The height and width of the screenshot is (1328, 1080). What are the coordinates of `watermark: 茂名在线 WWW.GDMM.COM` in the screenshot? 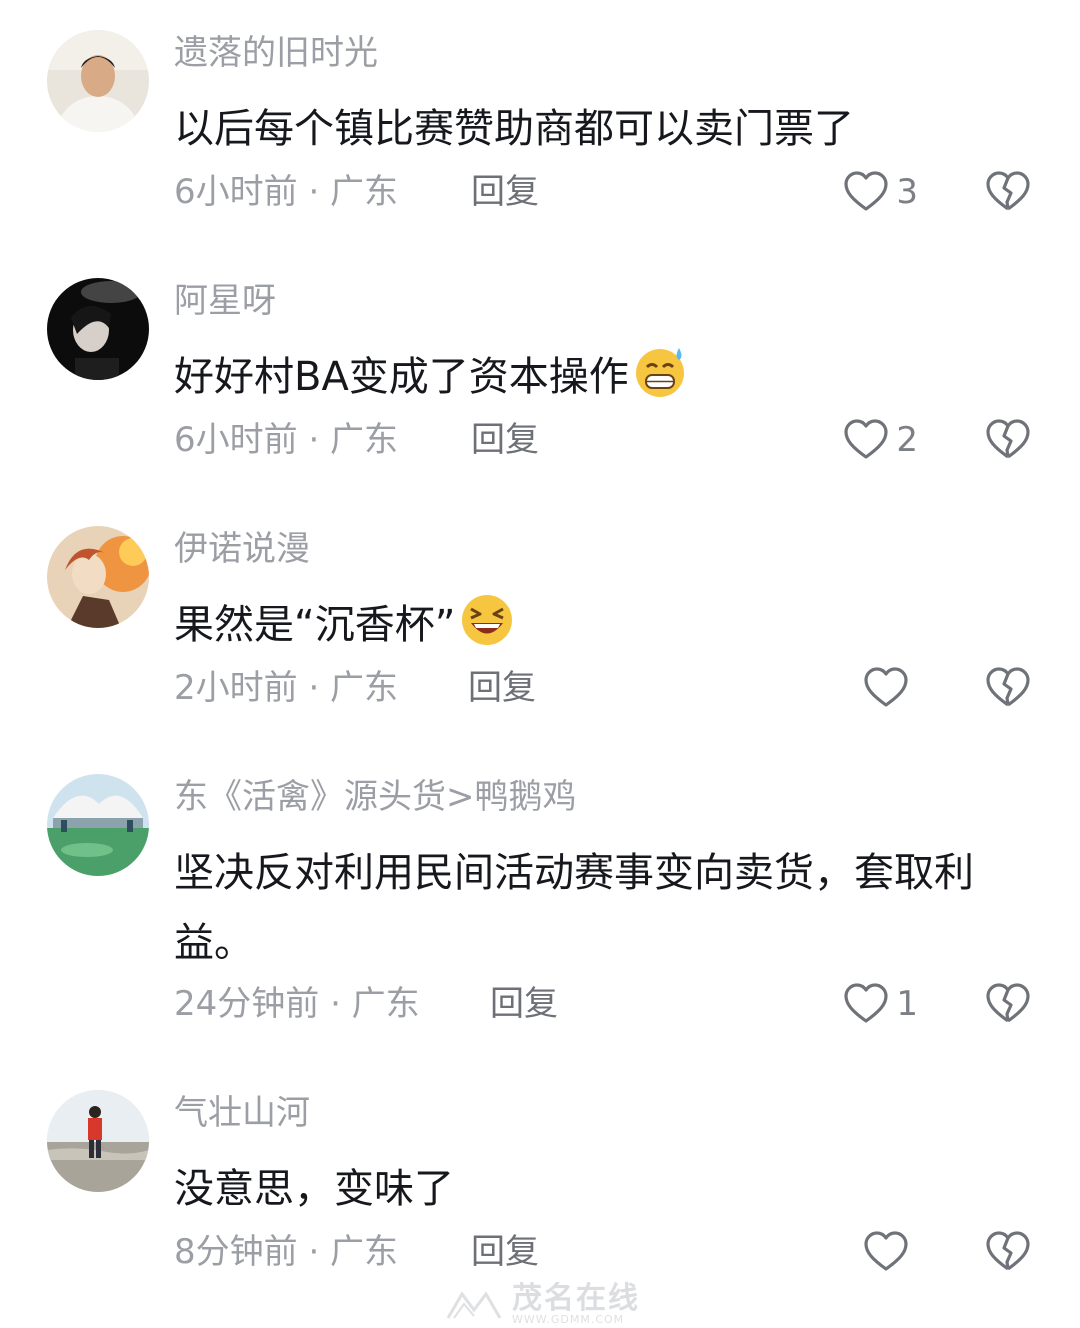 It's located at (542, 1305).